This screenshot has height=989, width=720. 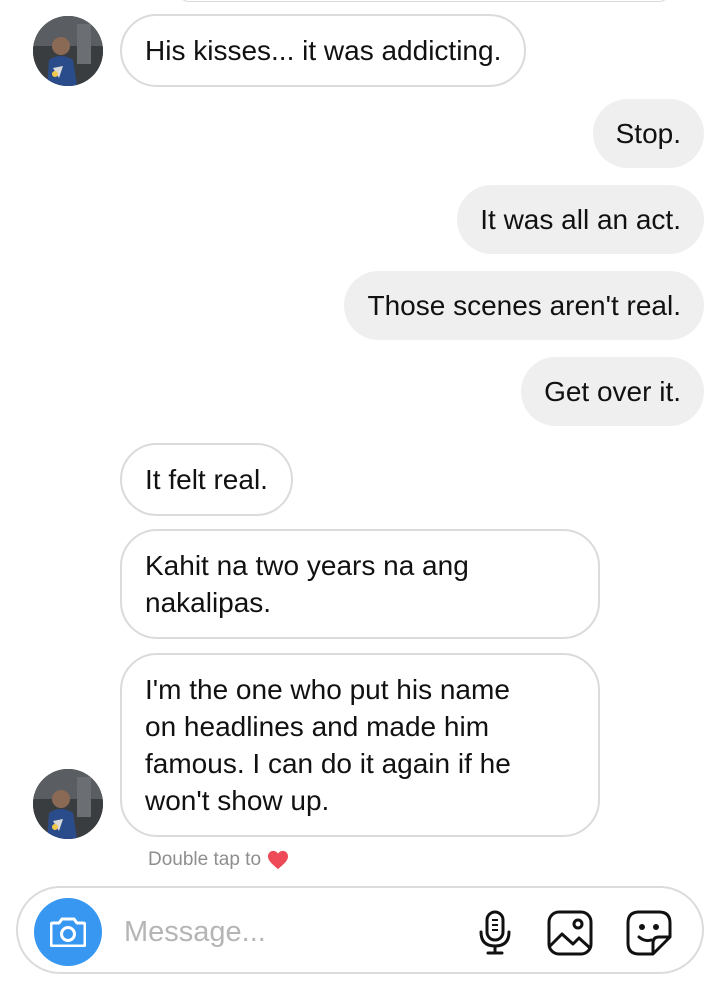 I want to click on incoming-message: It felt real., so click(x=206, y=479).